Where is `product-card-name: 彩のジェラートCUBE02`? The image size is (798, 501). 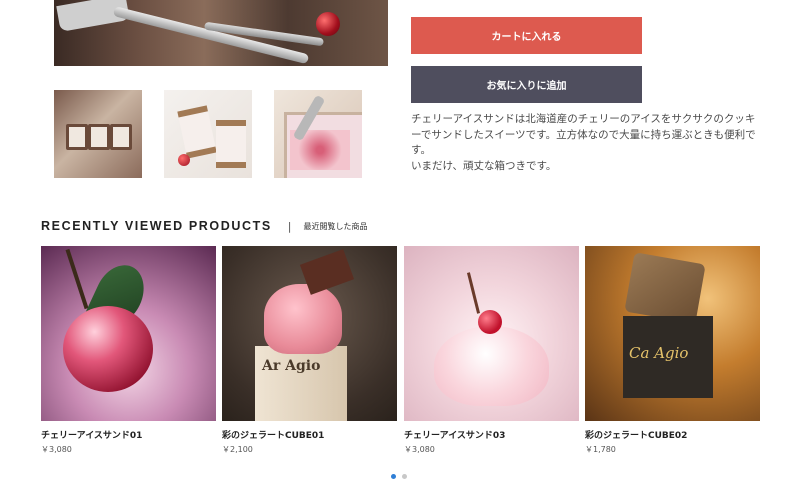
product-card-name: 彩のジェラートCUBE02 is located at coordinates (672, 434).